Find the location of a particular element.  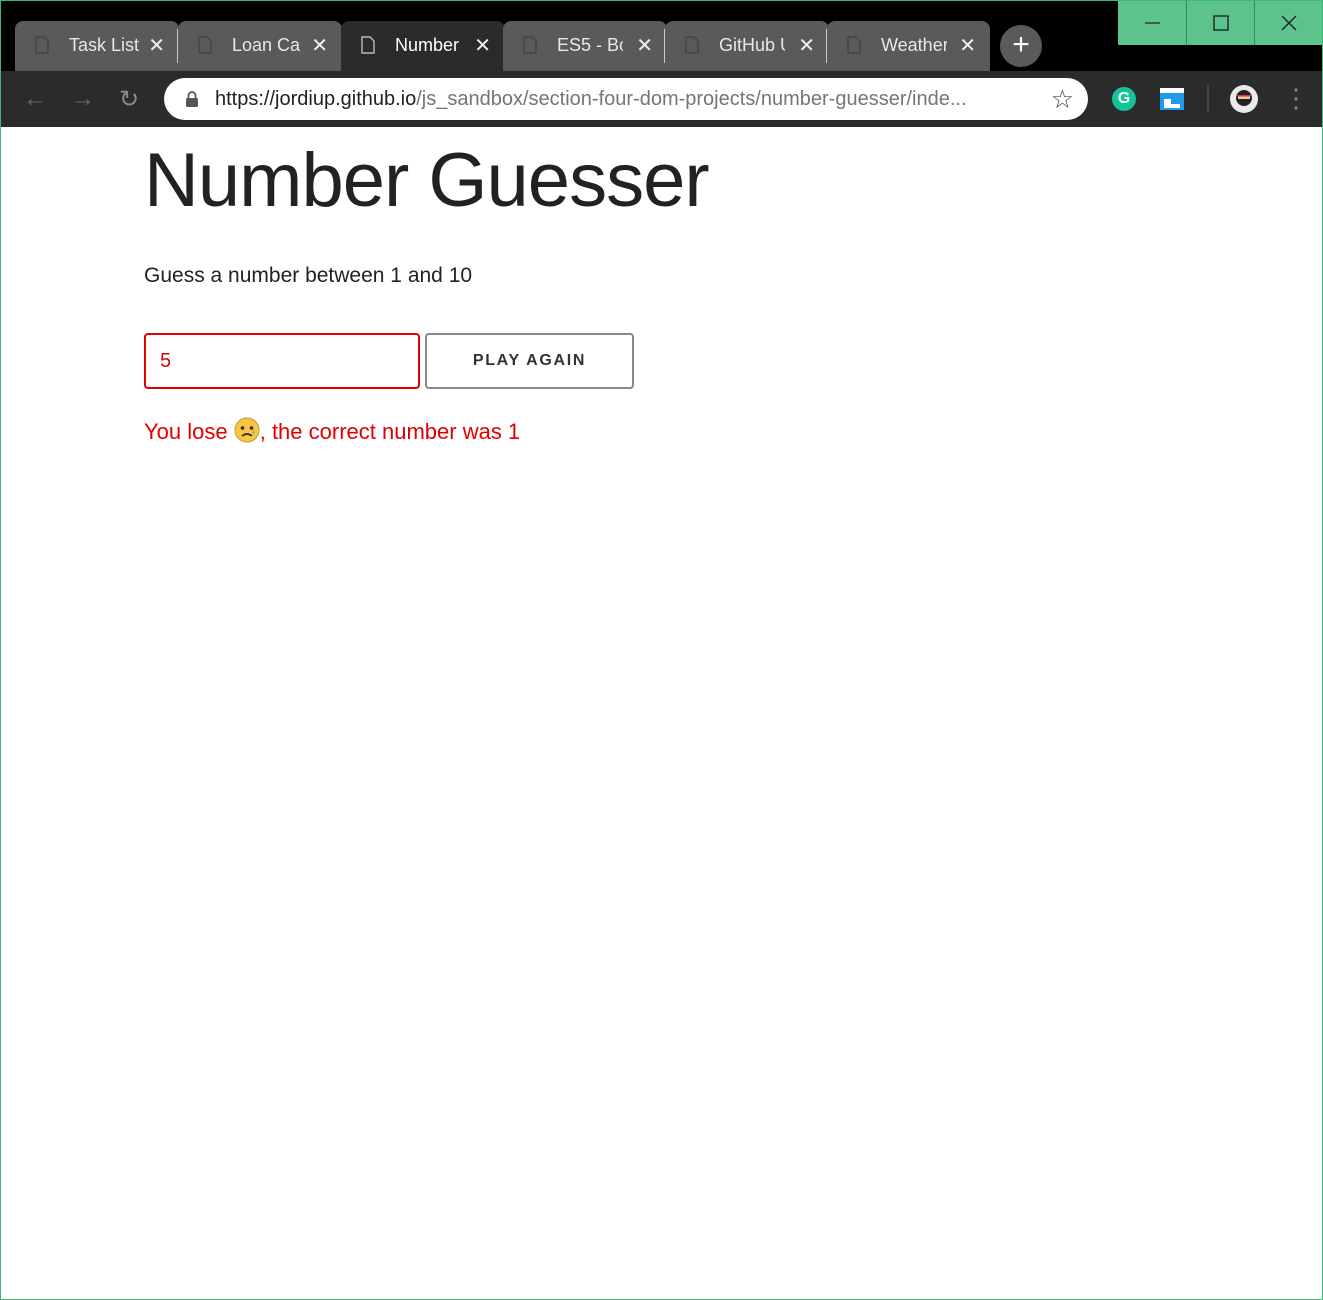

back-icon: ← is located at coordinates (35, 99).